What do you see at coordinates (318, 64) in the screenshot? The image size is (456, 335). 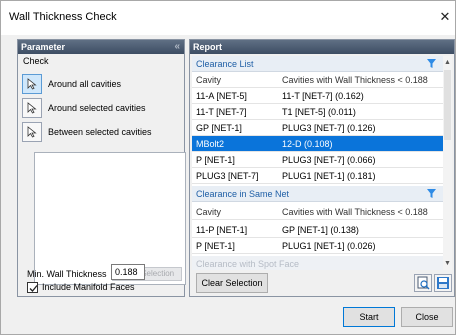 I see `section-clearance-list: Clearance List` at bounding box center [318, 64].